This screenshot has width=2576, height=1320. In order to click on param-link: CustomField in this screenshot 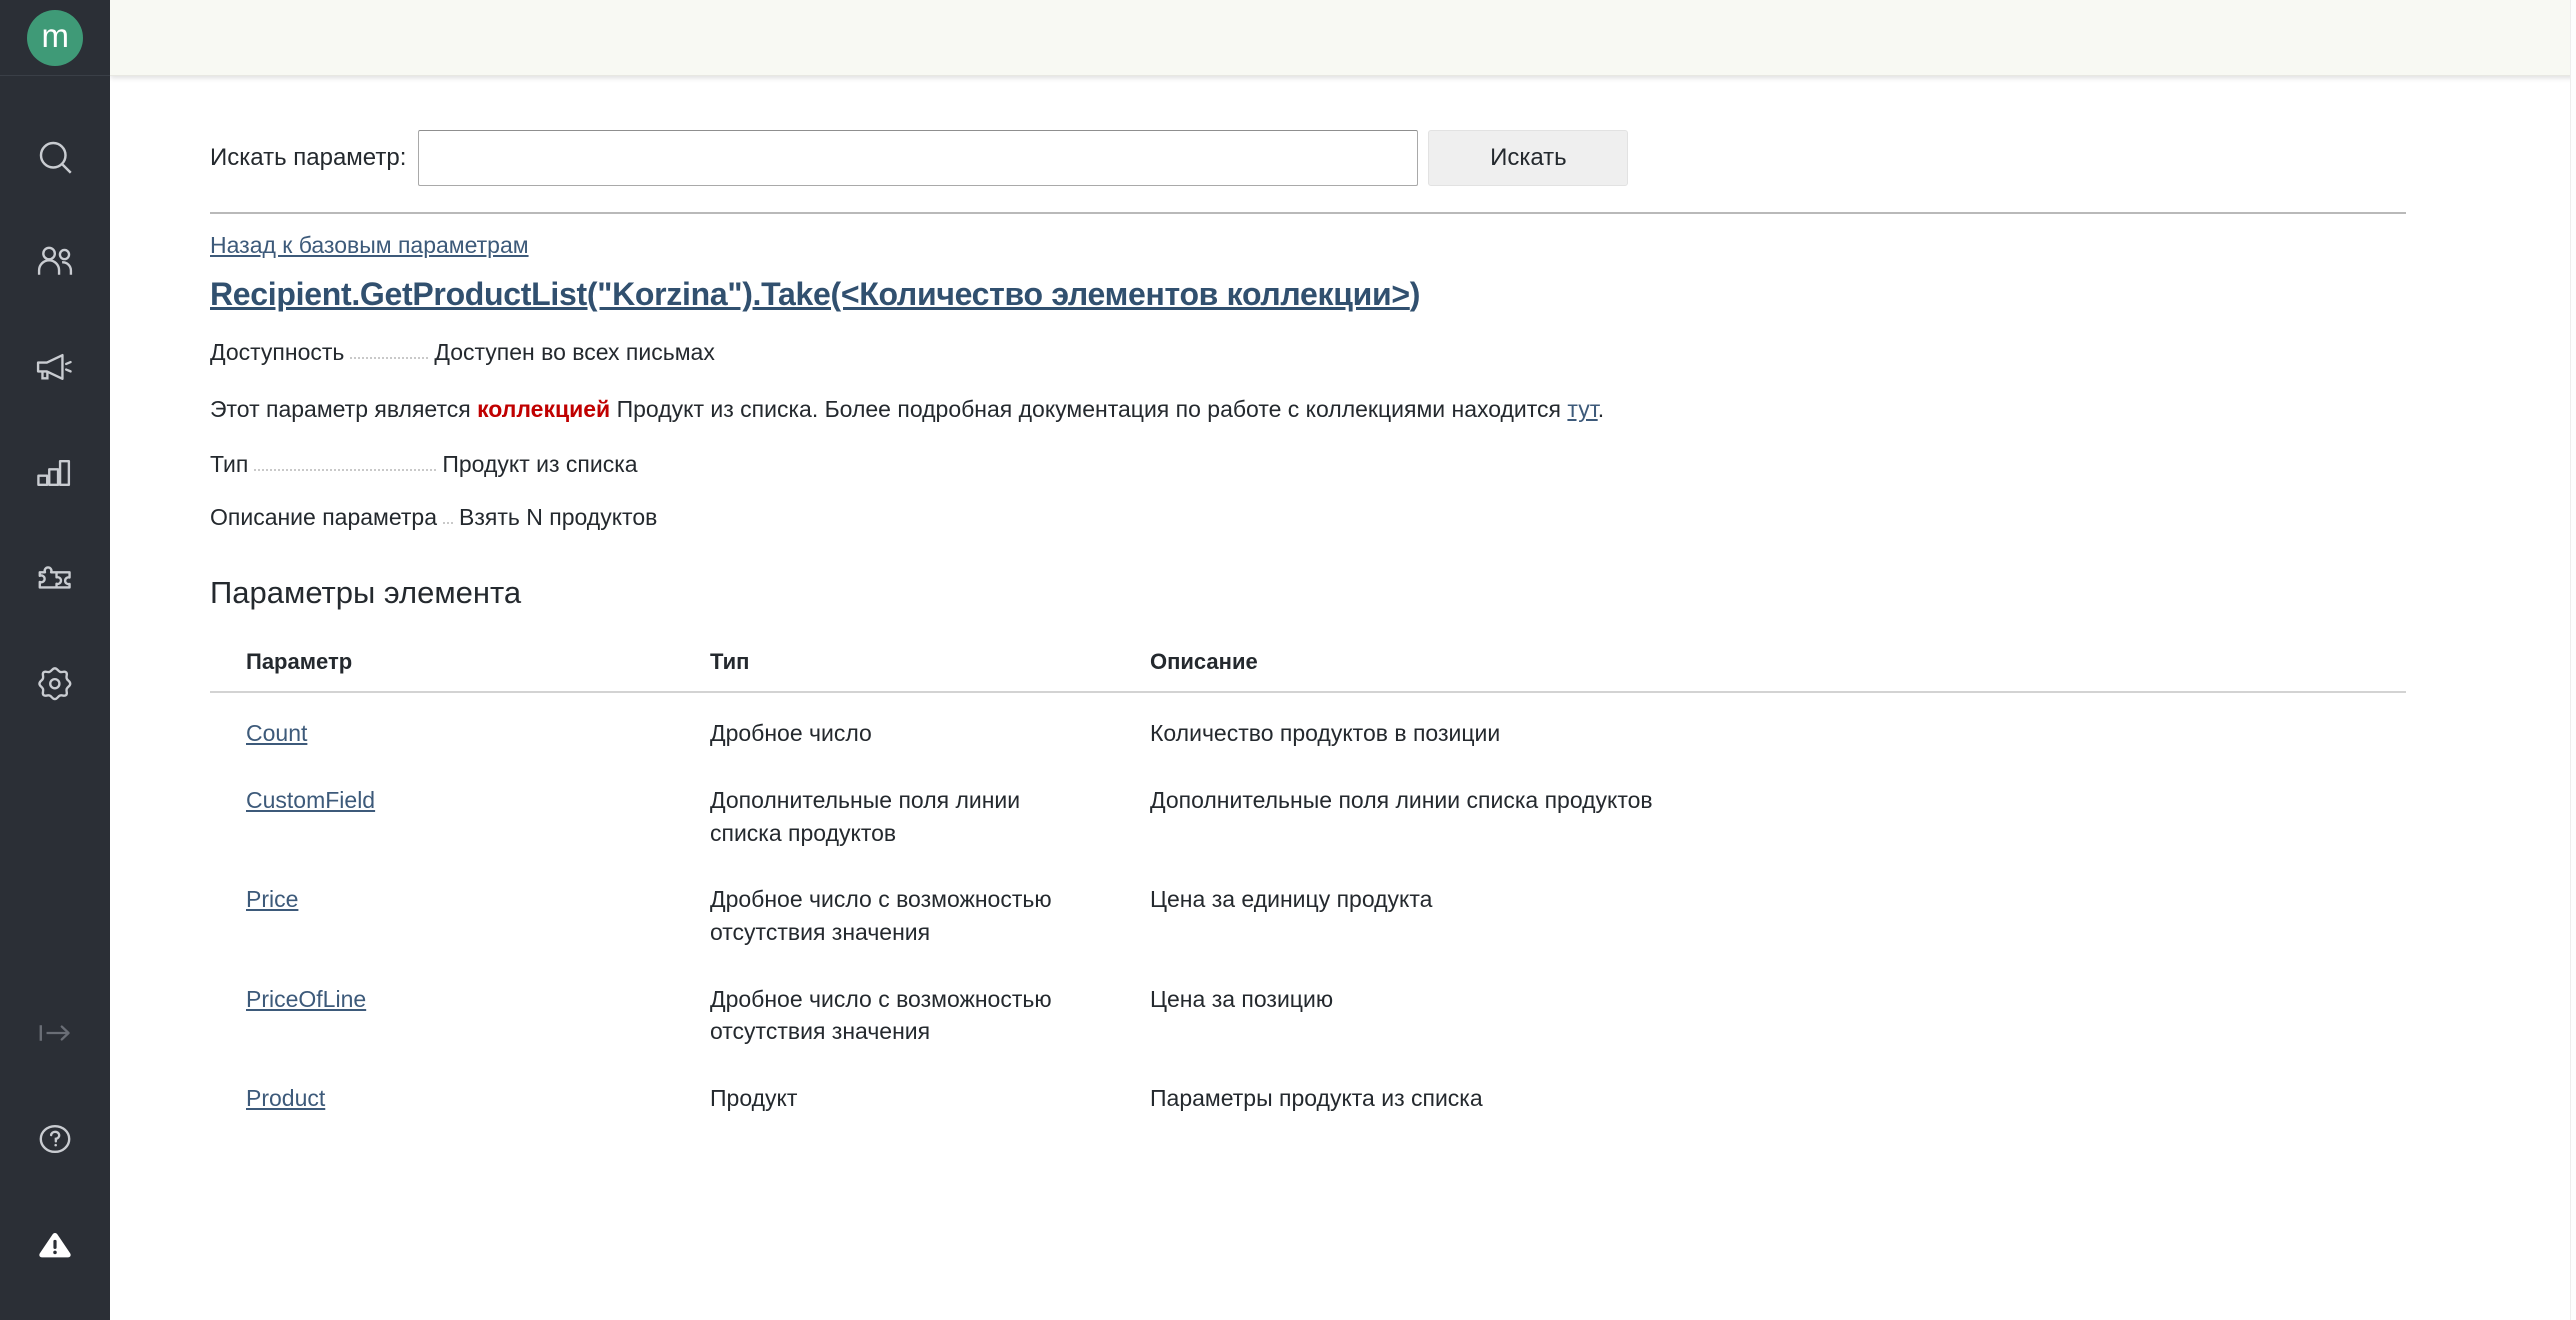, I will do `click(310, 800)`.